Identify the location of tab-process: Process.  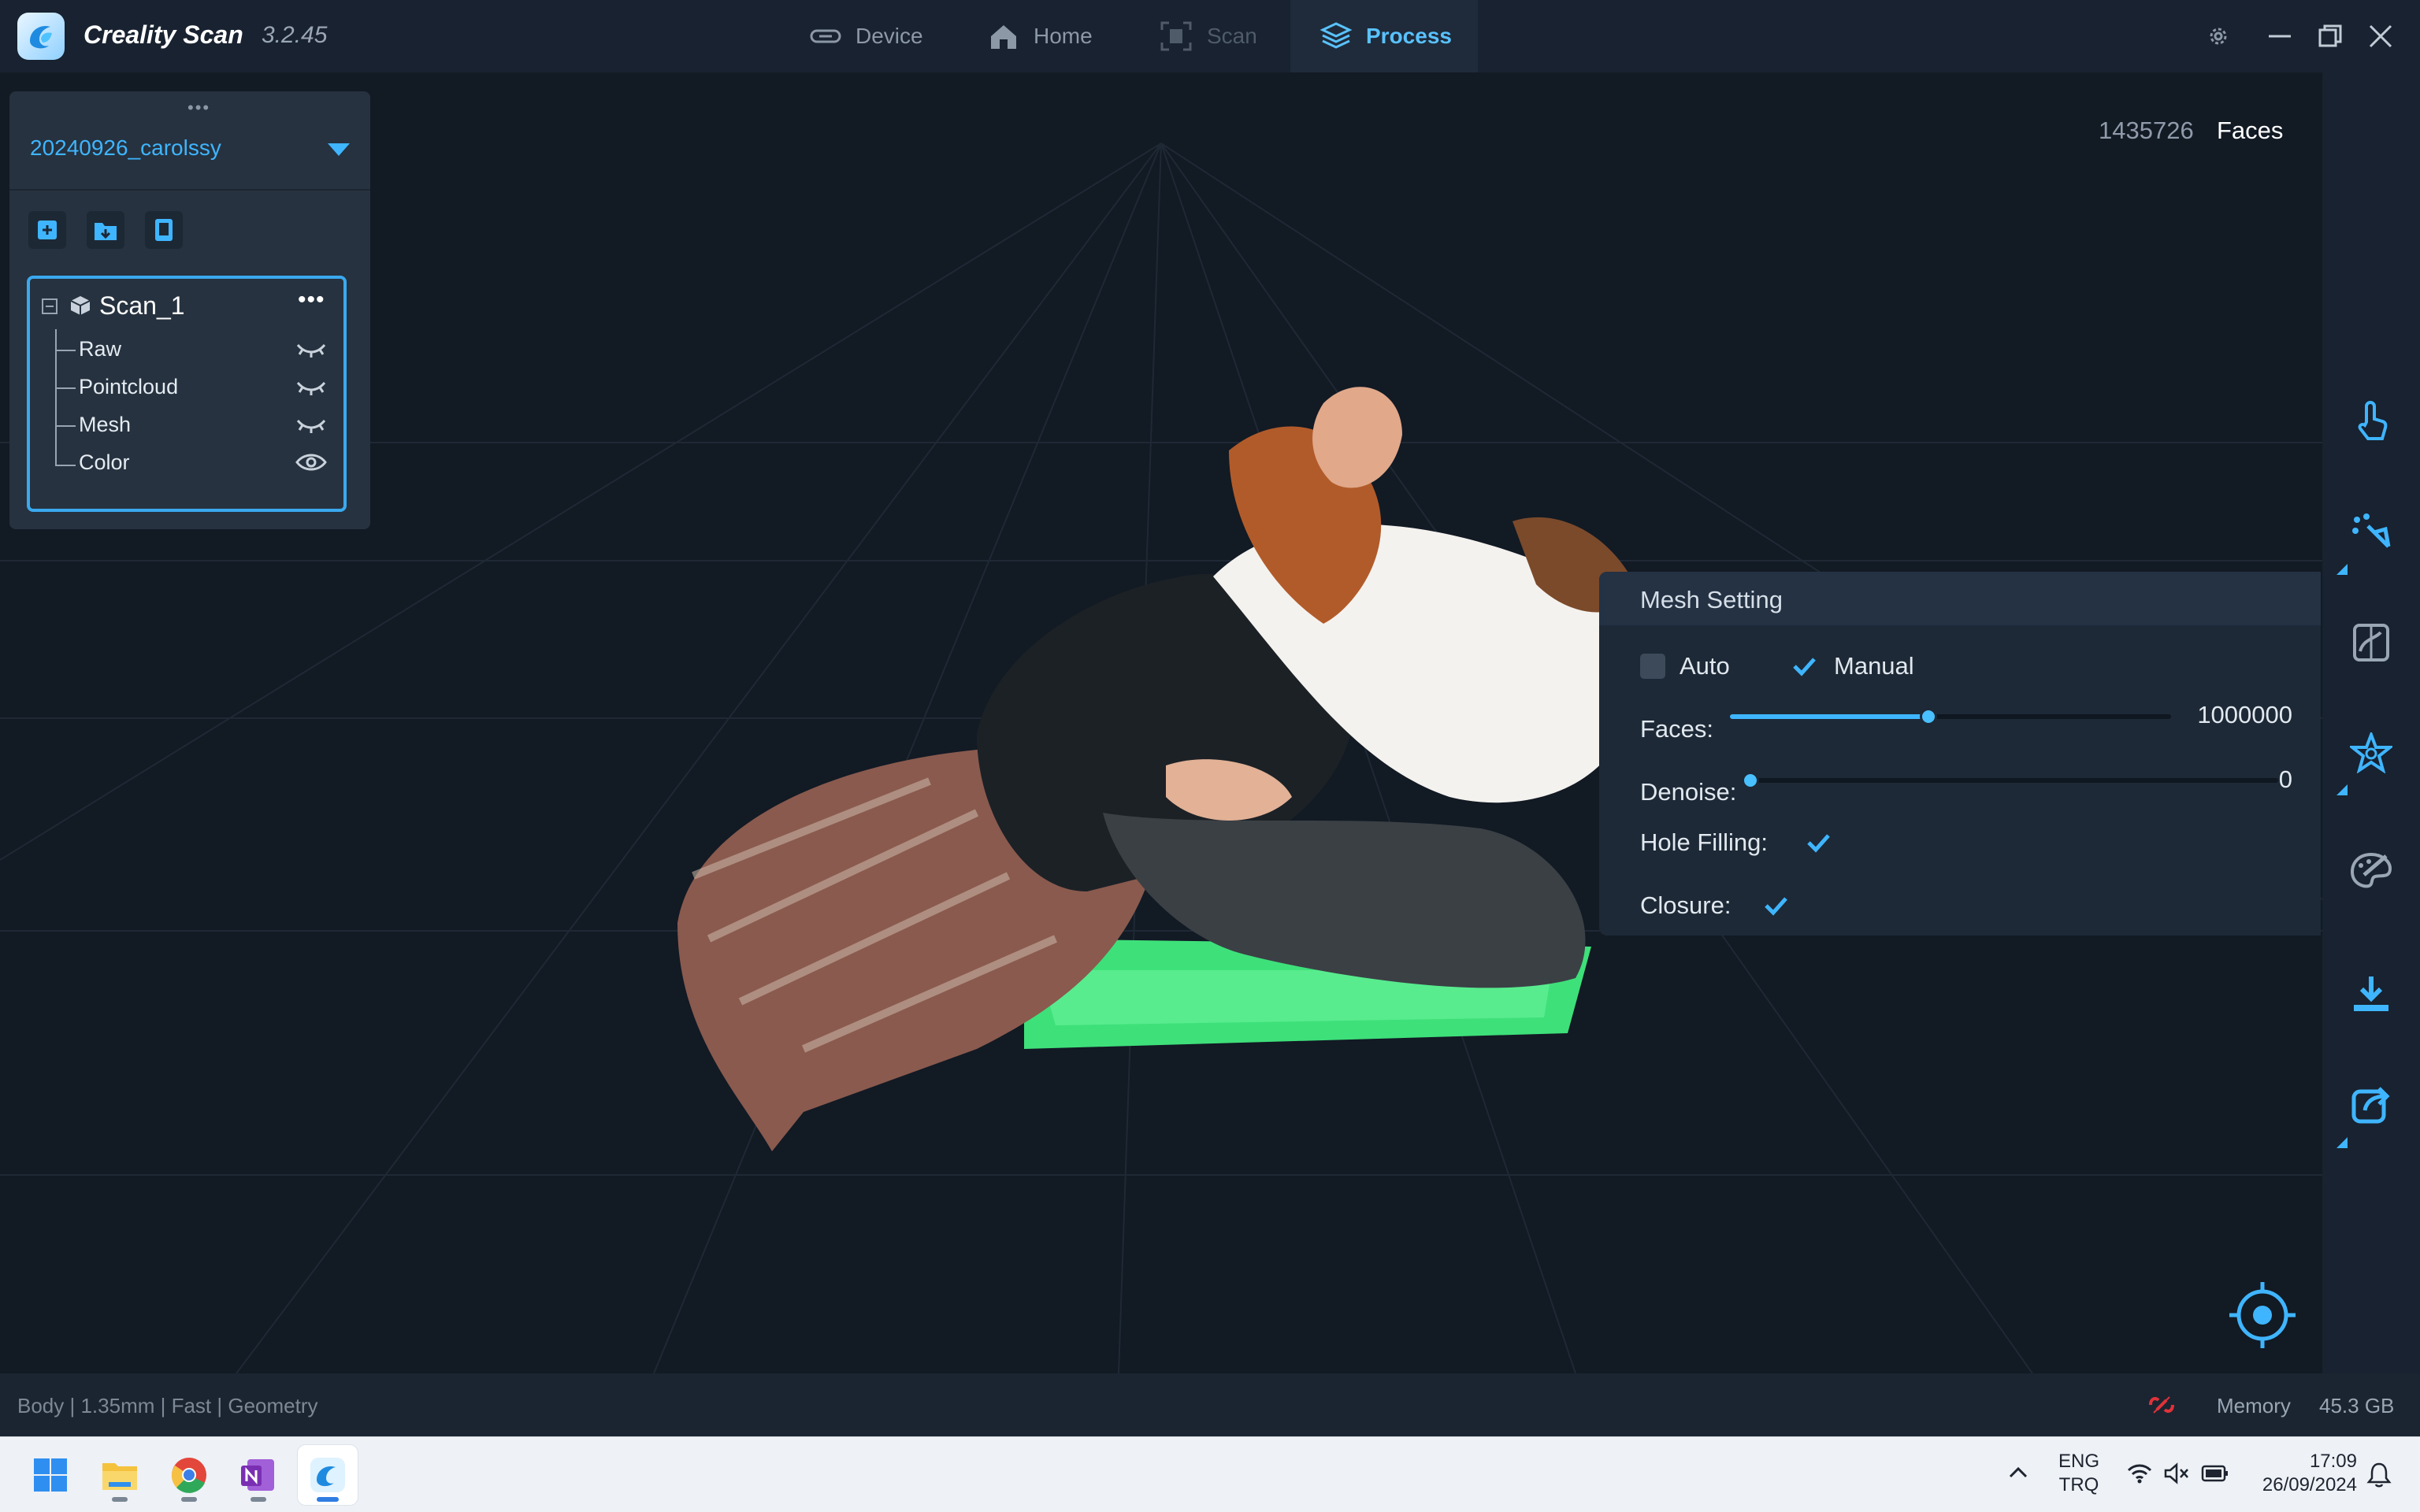
(1384, 36).